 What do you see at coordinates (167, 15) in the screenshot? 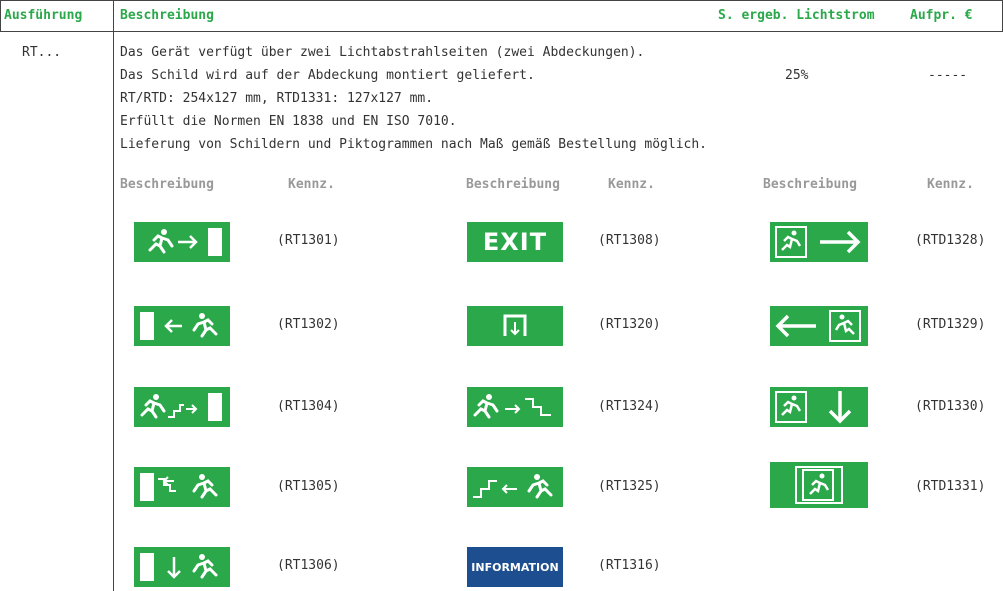
I see `header-beschreibung: Beschreibung` at bounding box center [167, 15].